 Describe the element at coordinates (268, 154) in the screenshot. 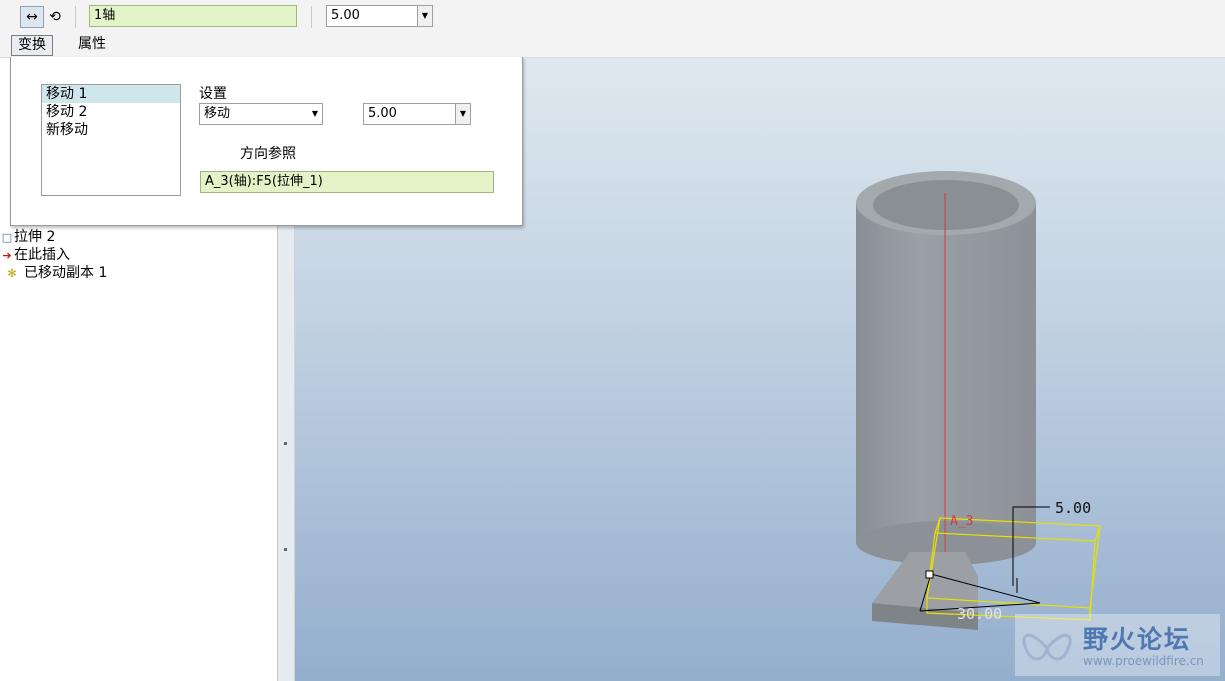

I see `direction-ref-label: 方向参照` at that location.